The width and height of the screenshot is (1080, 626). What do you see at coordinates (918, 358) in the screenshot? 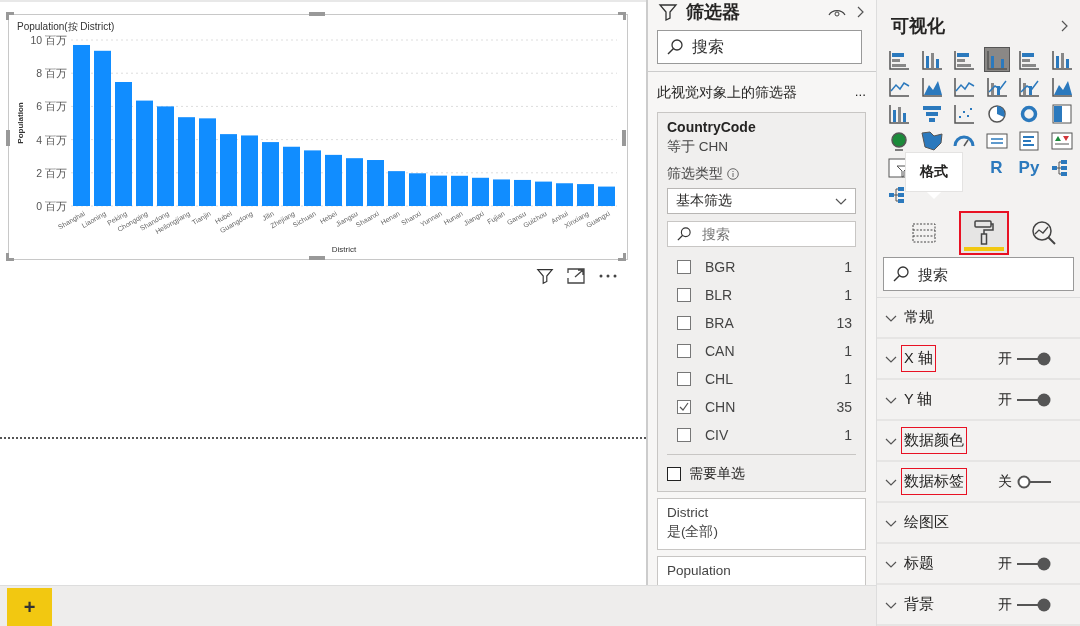
I see `section-label: X 轴` at bounding box center [918, 358].